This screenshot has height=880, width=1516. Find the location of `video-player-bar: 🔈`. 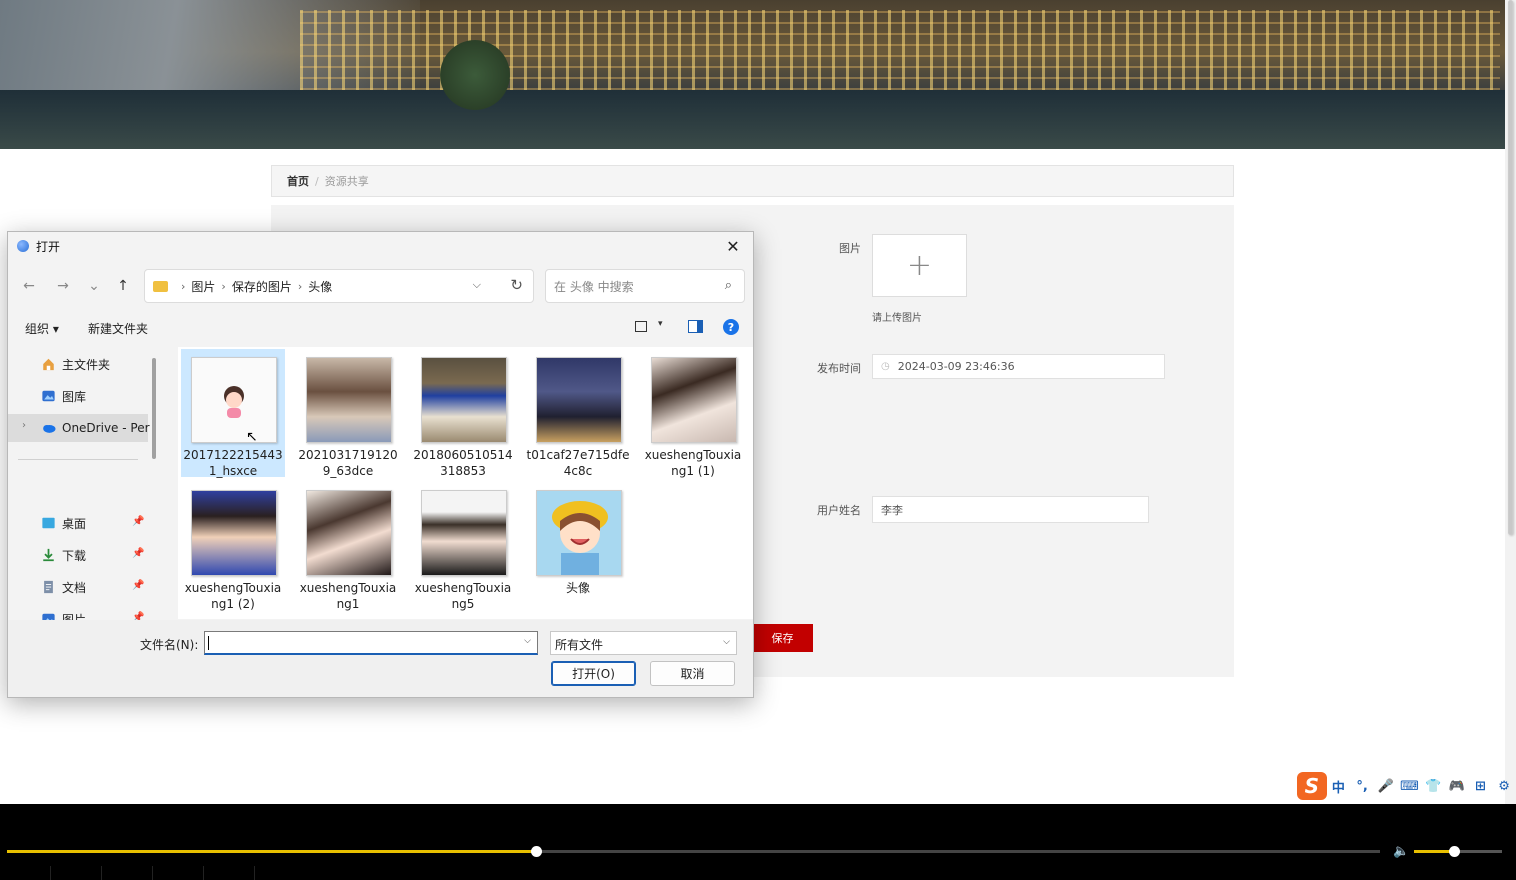

video-player-bar: 🔈 is located at coordinates (758, 842).